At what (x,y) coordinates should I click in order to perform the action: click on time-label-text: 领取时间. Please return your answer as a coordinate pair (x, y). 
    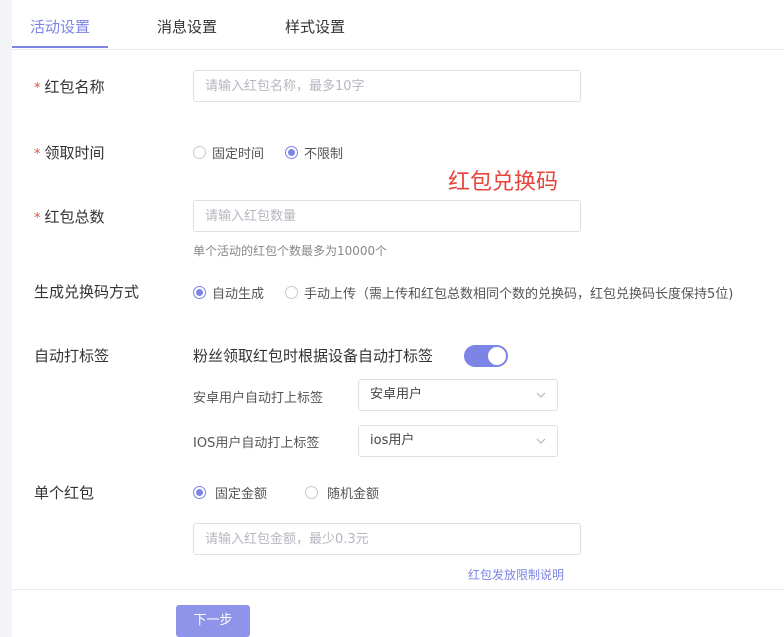
    Looking at the image, I should click on (74, 153).